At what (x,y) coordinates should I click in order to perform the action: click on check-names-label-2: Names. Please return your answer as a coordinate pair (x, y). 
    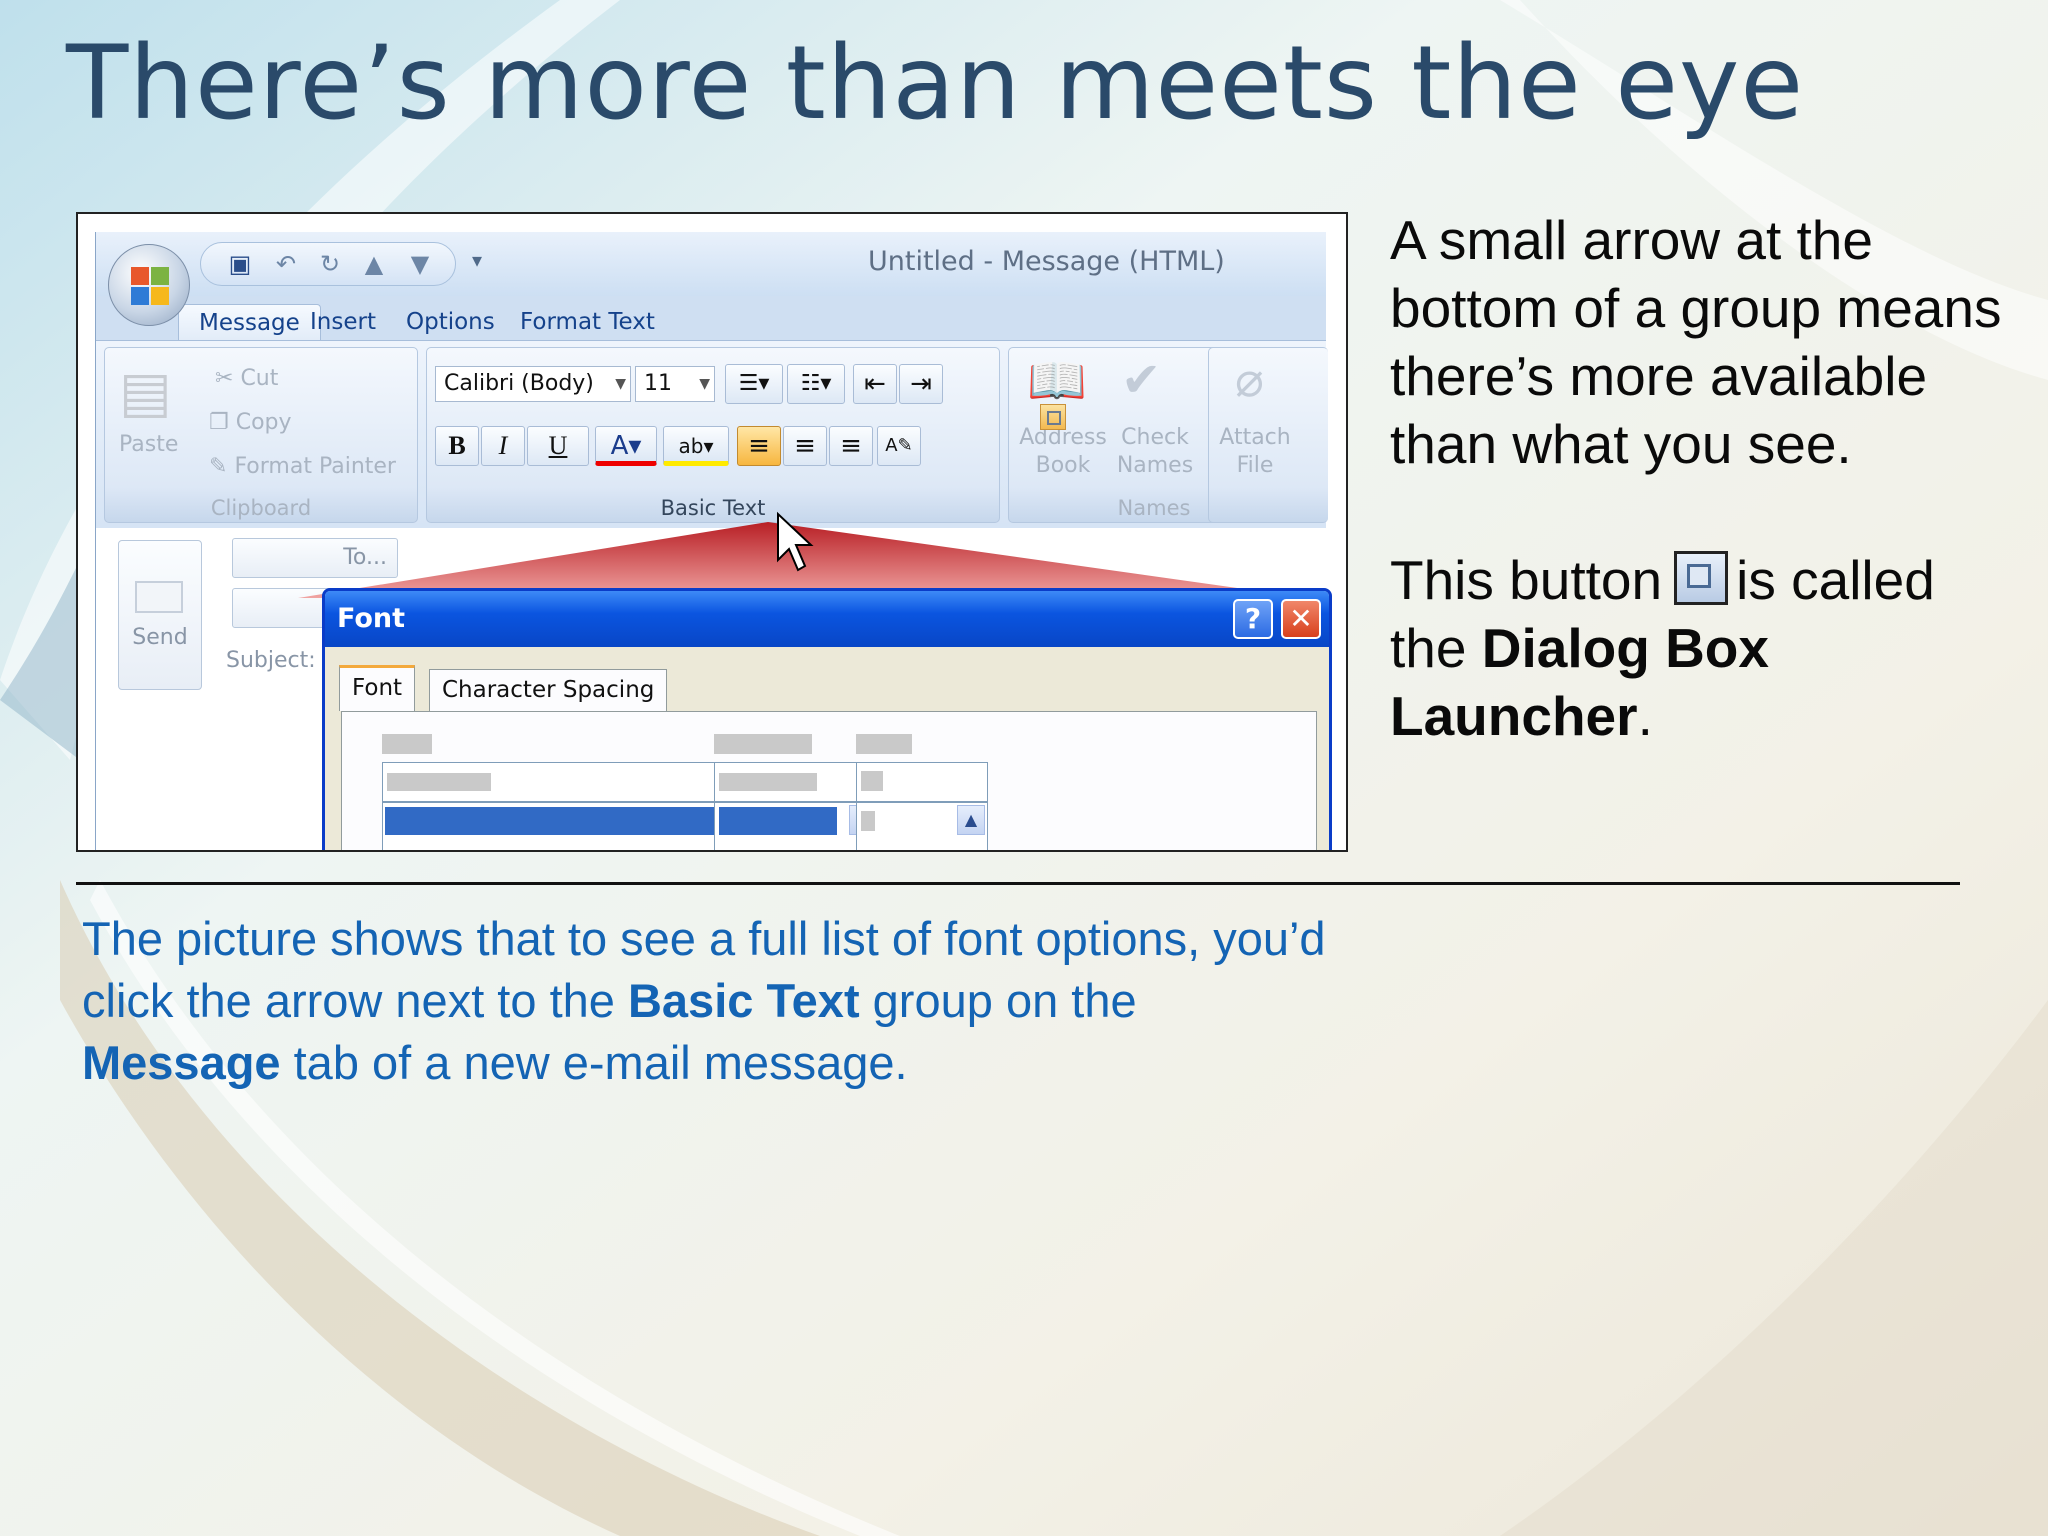
    Looking at the image, I should click on (1155, 465).